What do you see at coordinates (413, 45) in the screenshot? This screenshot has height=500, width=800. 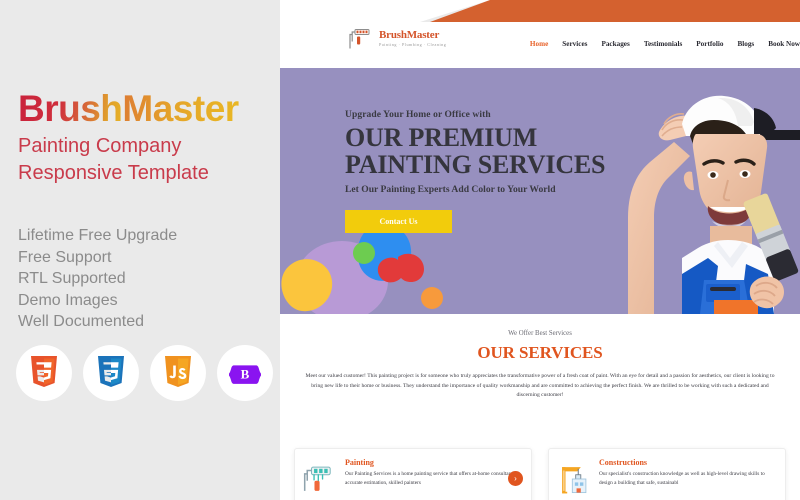 I see `logo-tagline: Painting · Plumbing · Cleaning` at bounding box center [413, 45].